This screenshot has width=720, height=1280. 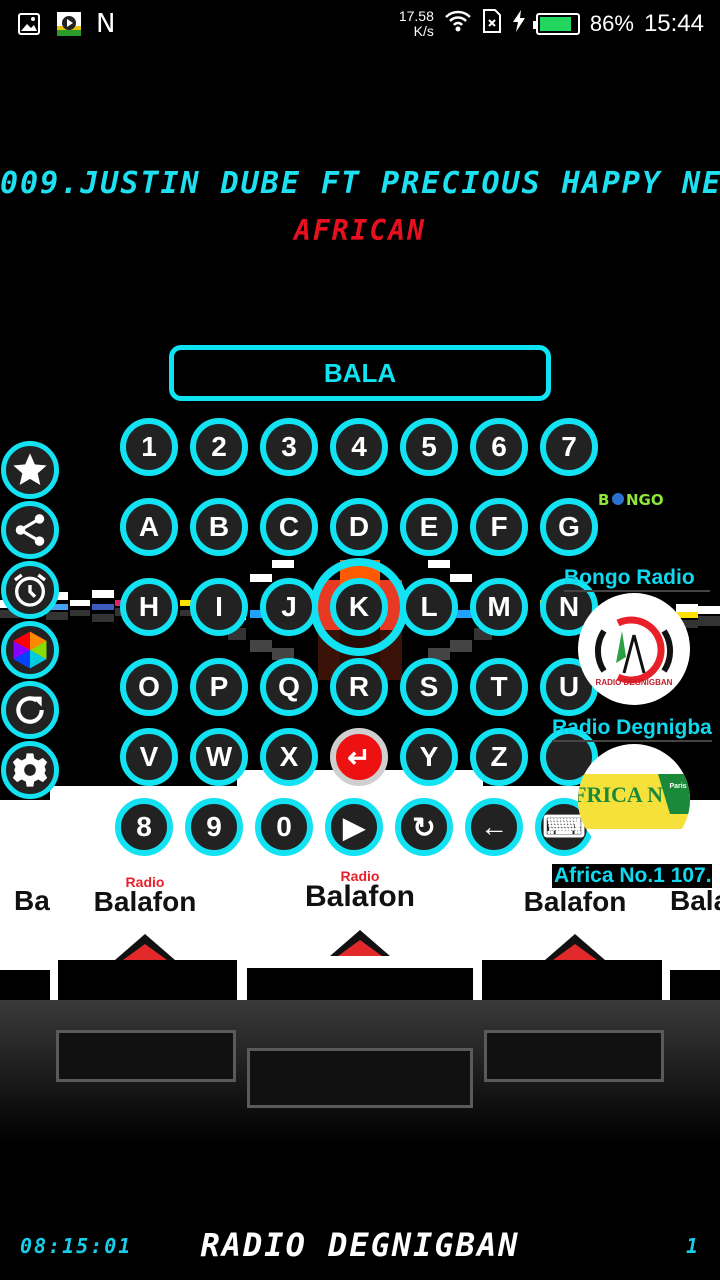 I want to click on alarm-clock-icon, so click(x=30, y=590).